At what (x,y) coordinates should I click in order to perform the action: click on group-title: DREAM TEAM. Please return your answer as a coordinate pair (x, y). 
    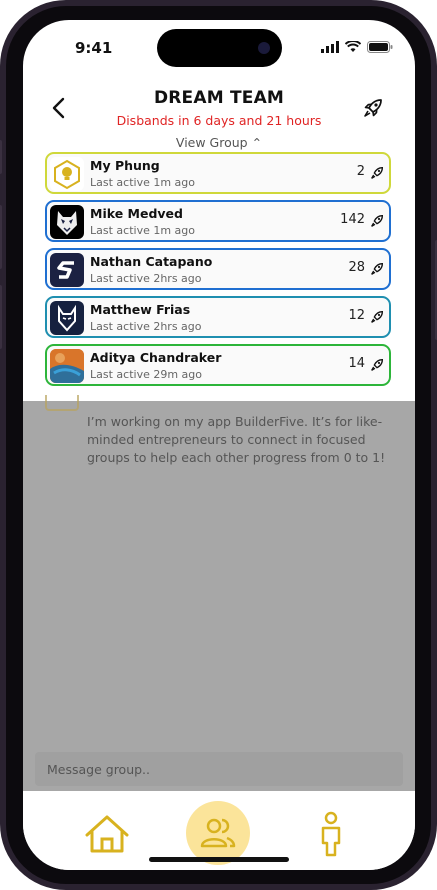
    Looking at the image, I should click on (219, 98).